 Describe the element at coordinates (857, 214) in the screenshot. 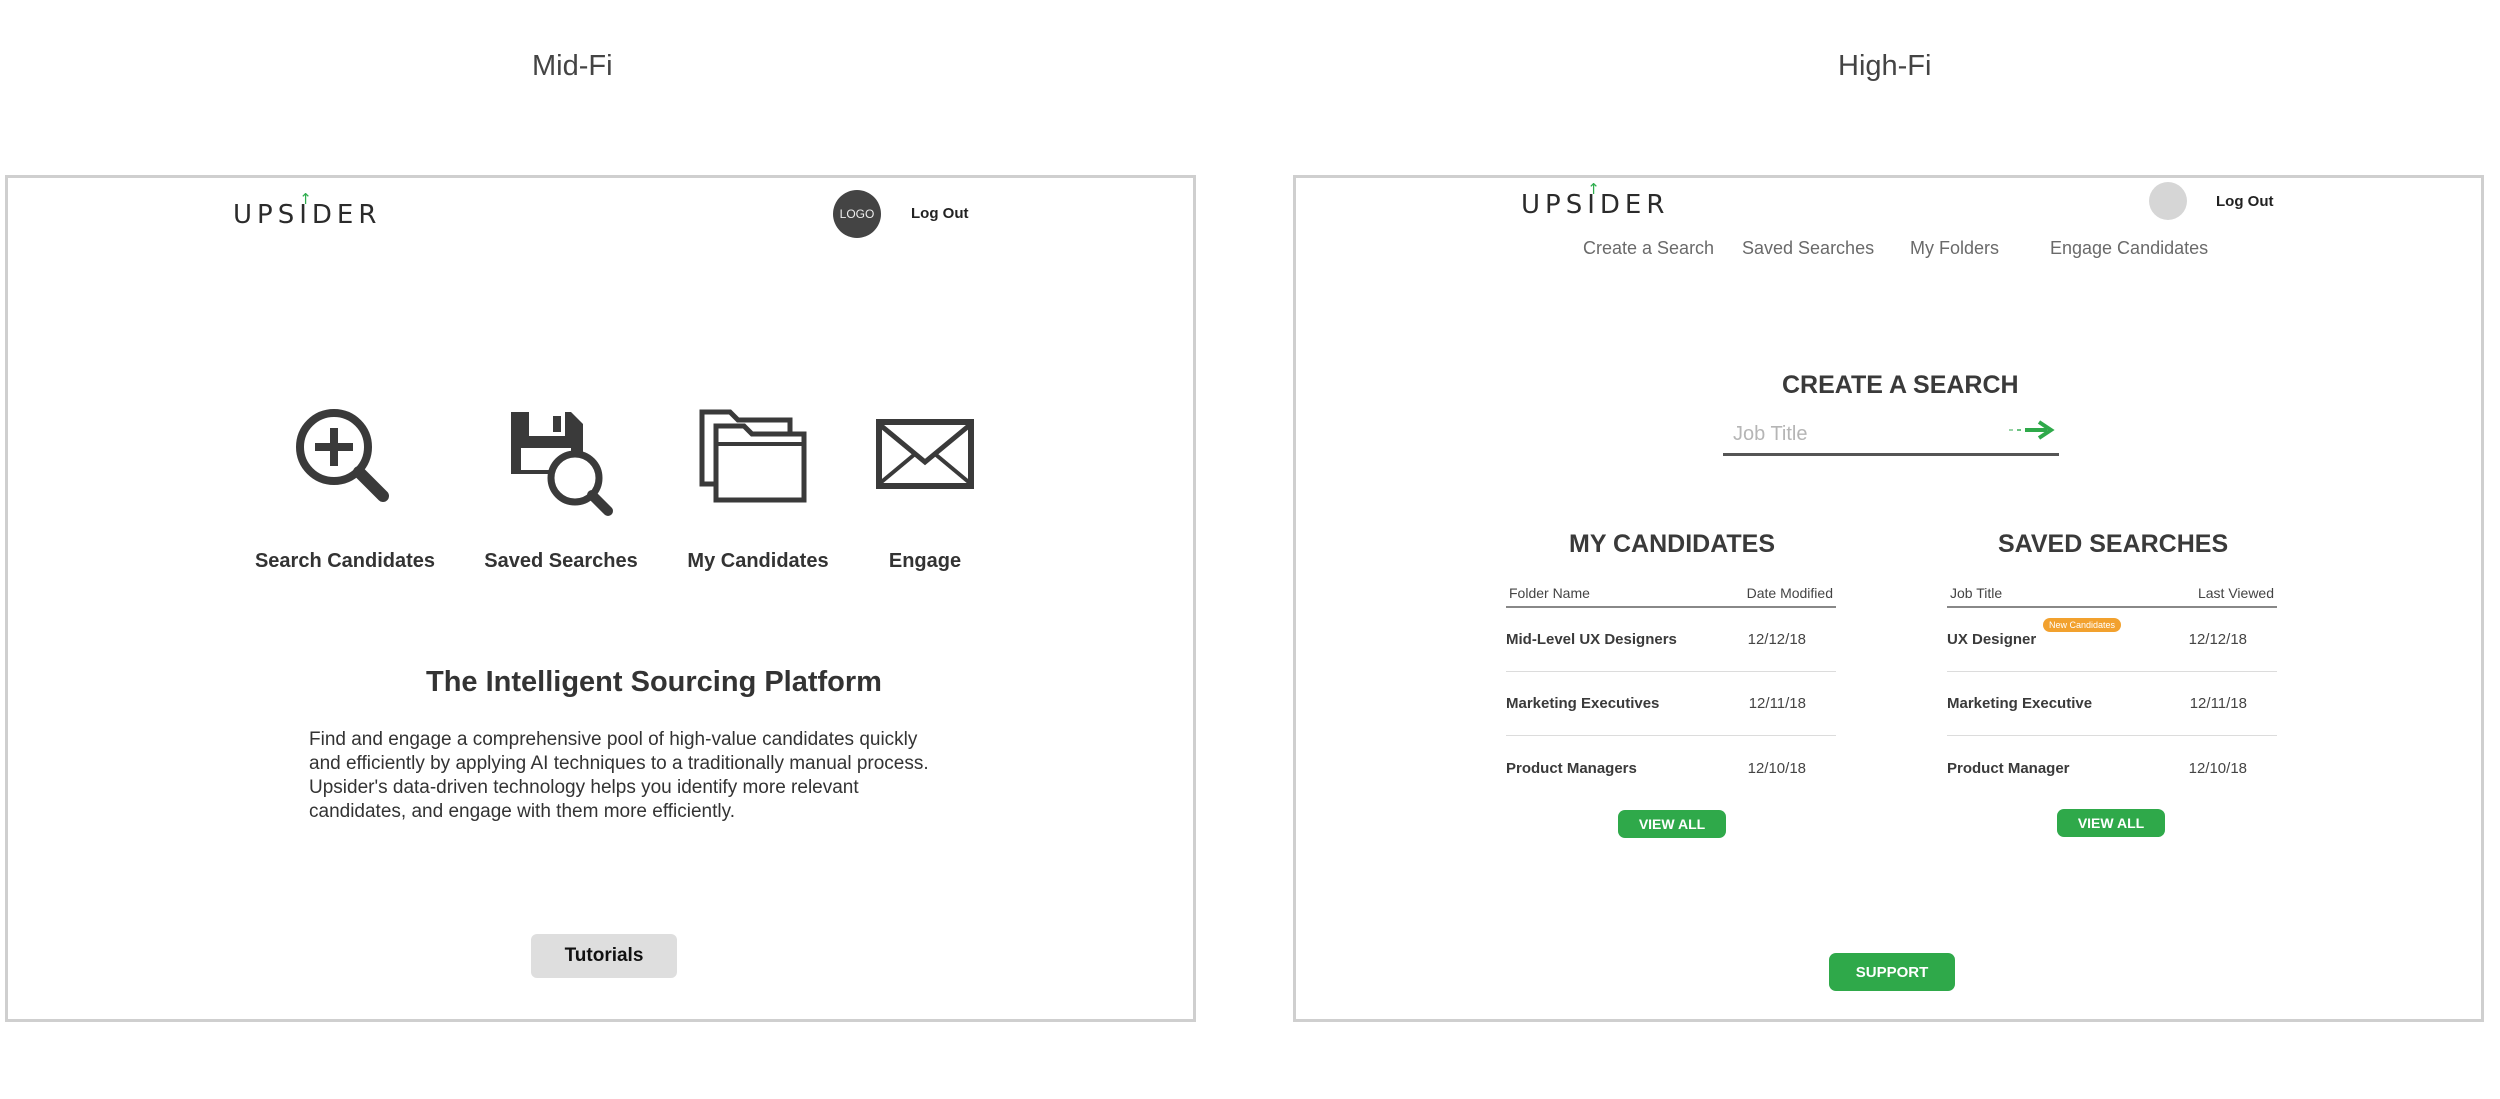

I see `logo-placeholder: LOGO` at that location.